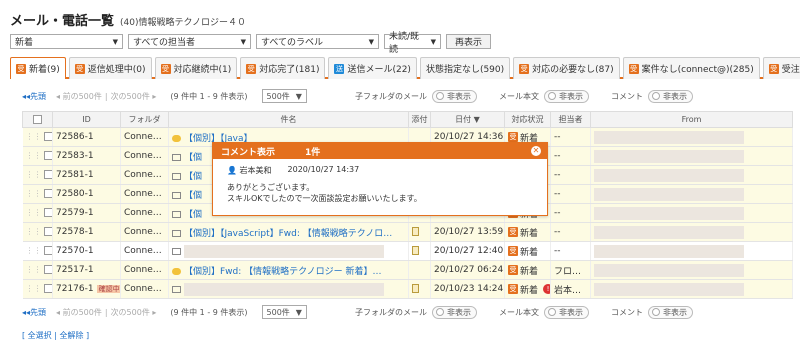 The width and height of the screenshot is (800, 356). I want to click on row-id: 72583-1, so click(75, 156).